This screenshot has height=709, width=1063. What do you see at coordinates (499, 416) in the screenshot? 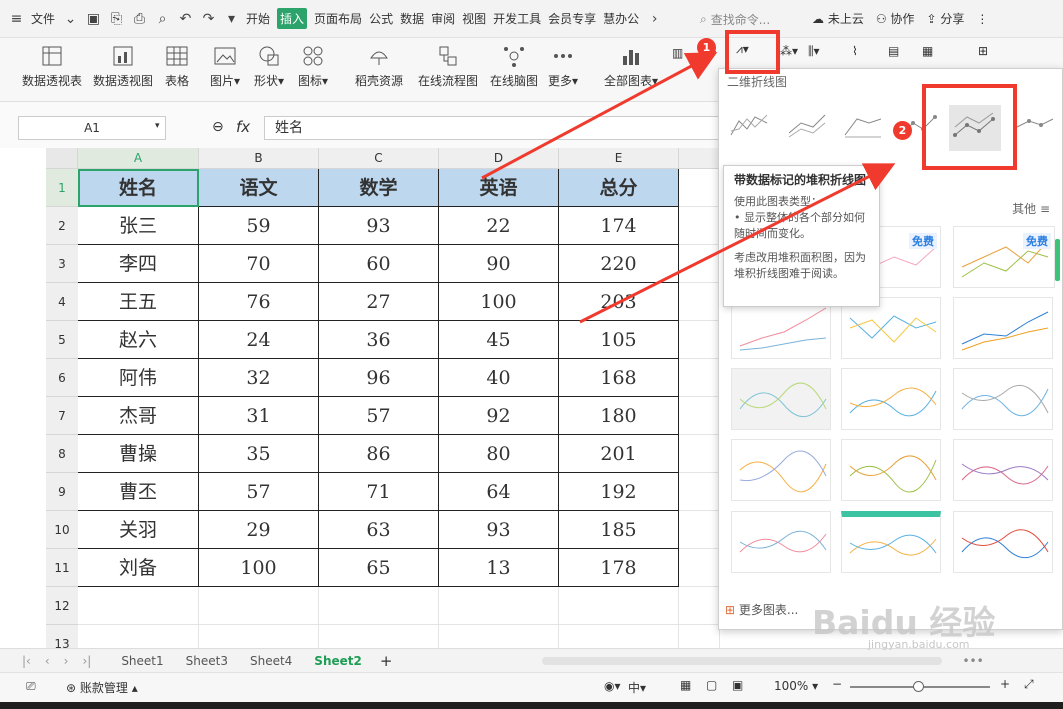
I see `table-cell: 92` at bounding box center [499, 416].